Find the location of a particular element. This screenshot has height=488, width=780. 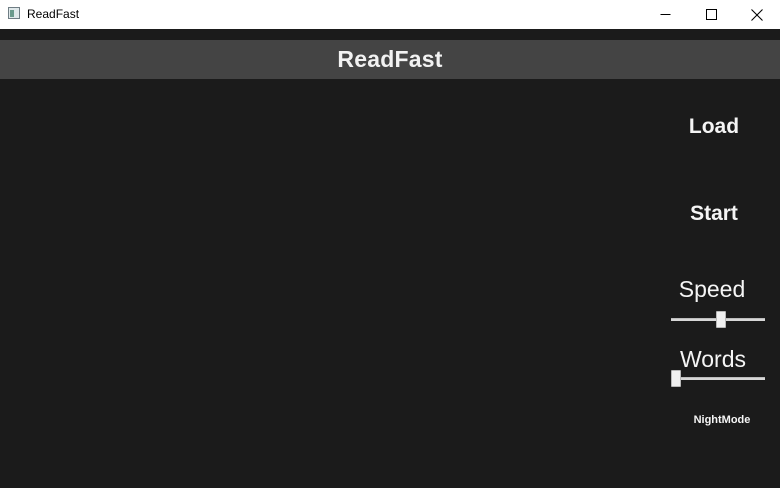

window-title: ReadFast is located at coordinates (53, 14).